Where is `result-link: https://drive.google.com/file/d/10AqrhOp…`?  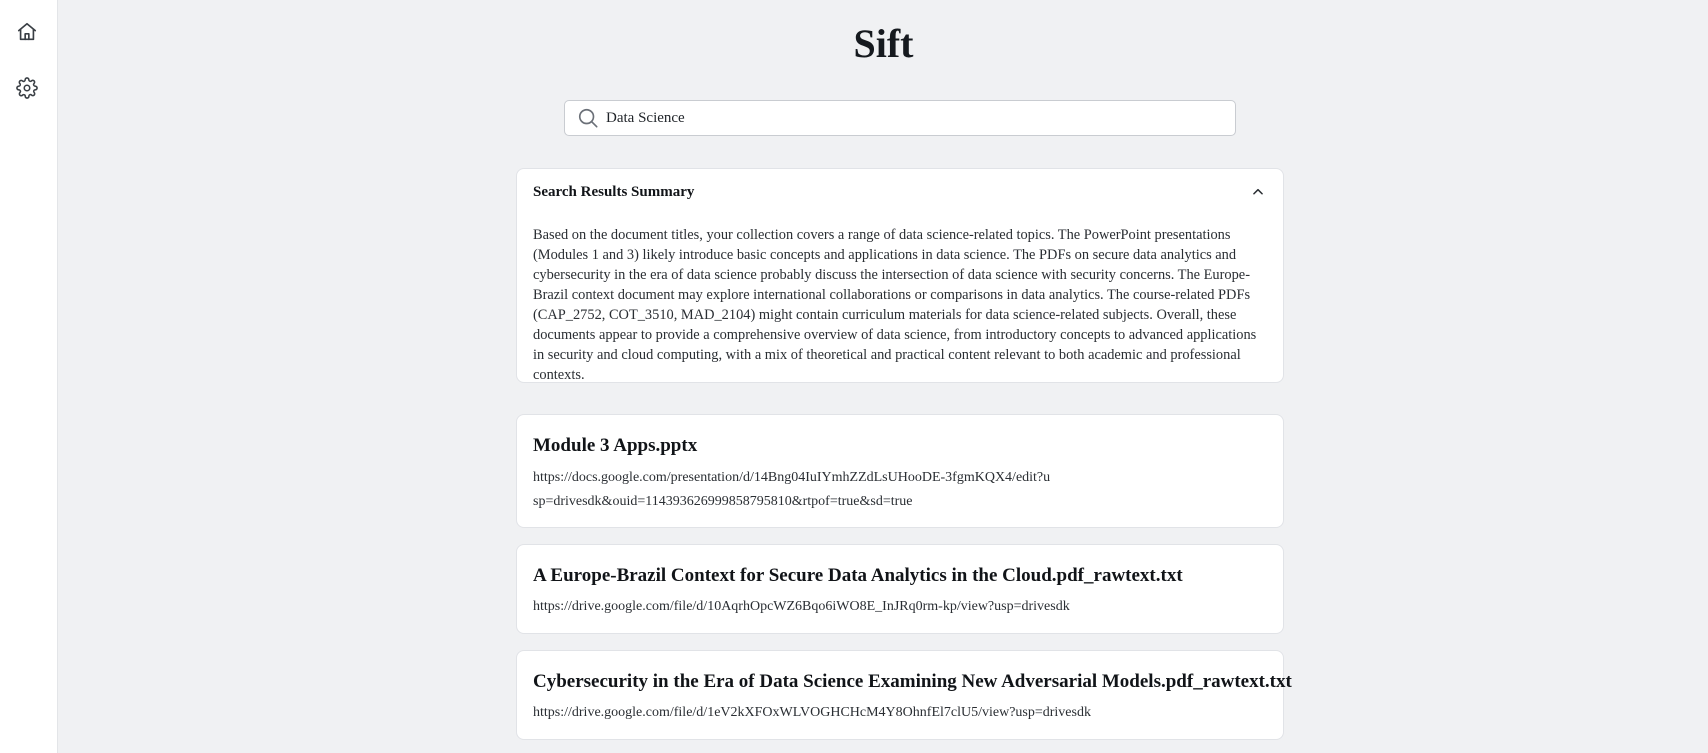
result-link: https://drive.google.com/file/d/10AqrhOp… is located at coordinates (900, 607).